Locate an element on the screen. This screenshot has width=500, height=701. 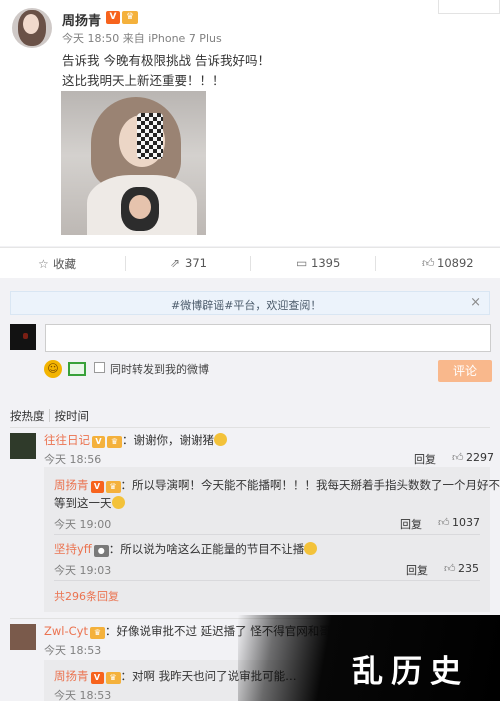
reply-like-count: 1037 is located at coordinates (466, 522).